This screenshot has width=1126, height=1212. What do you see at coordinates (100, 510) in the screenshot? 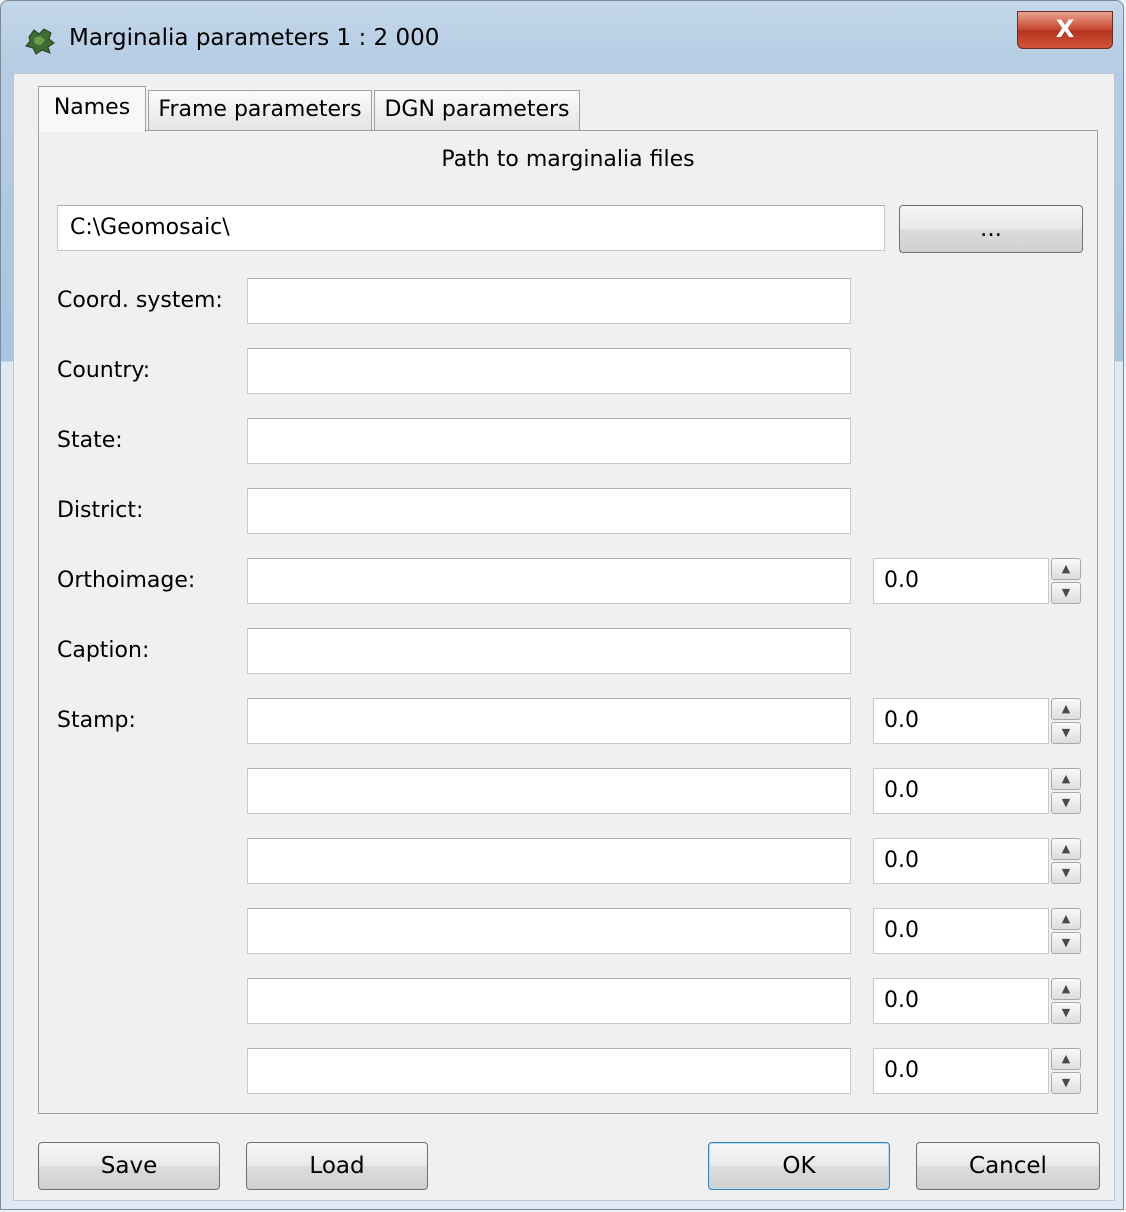
I see `field-label: District:` at bounding box center [100, 510].